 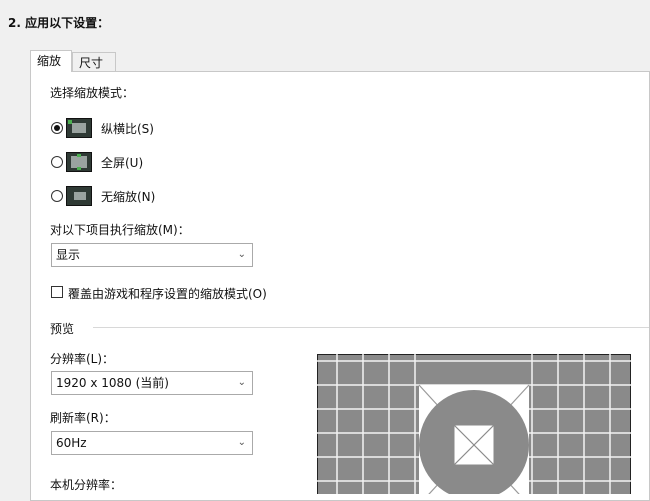 What do you see at coordinates (79, 196) in the screenshot?
I see `no-scaling-icon` at bounding box center [79, 196].